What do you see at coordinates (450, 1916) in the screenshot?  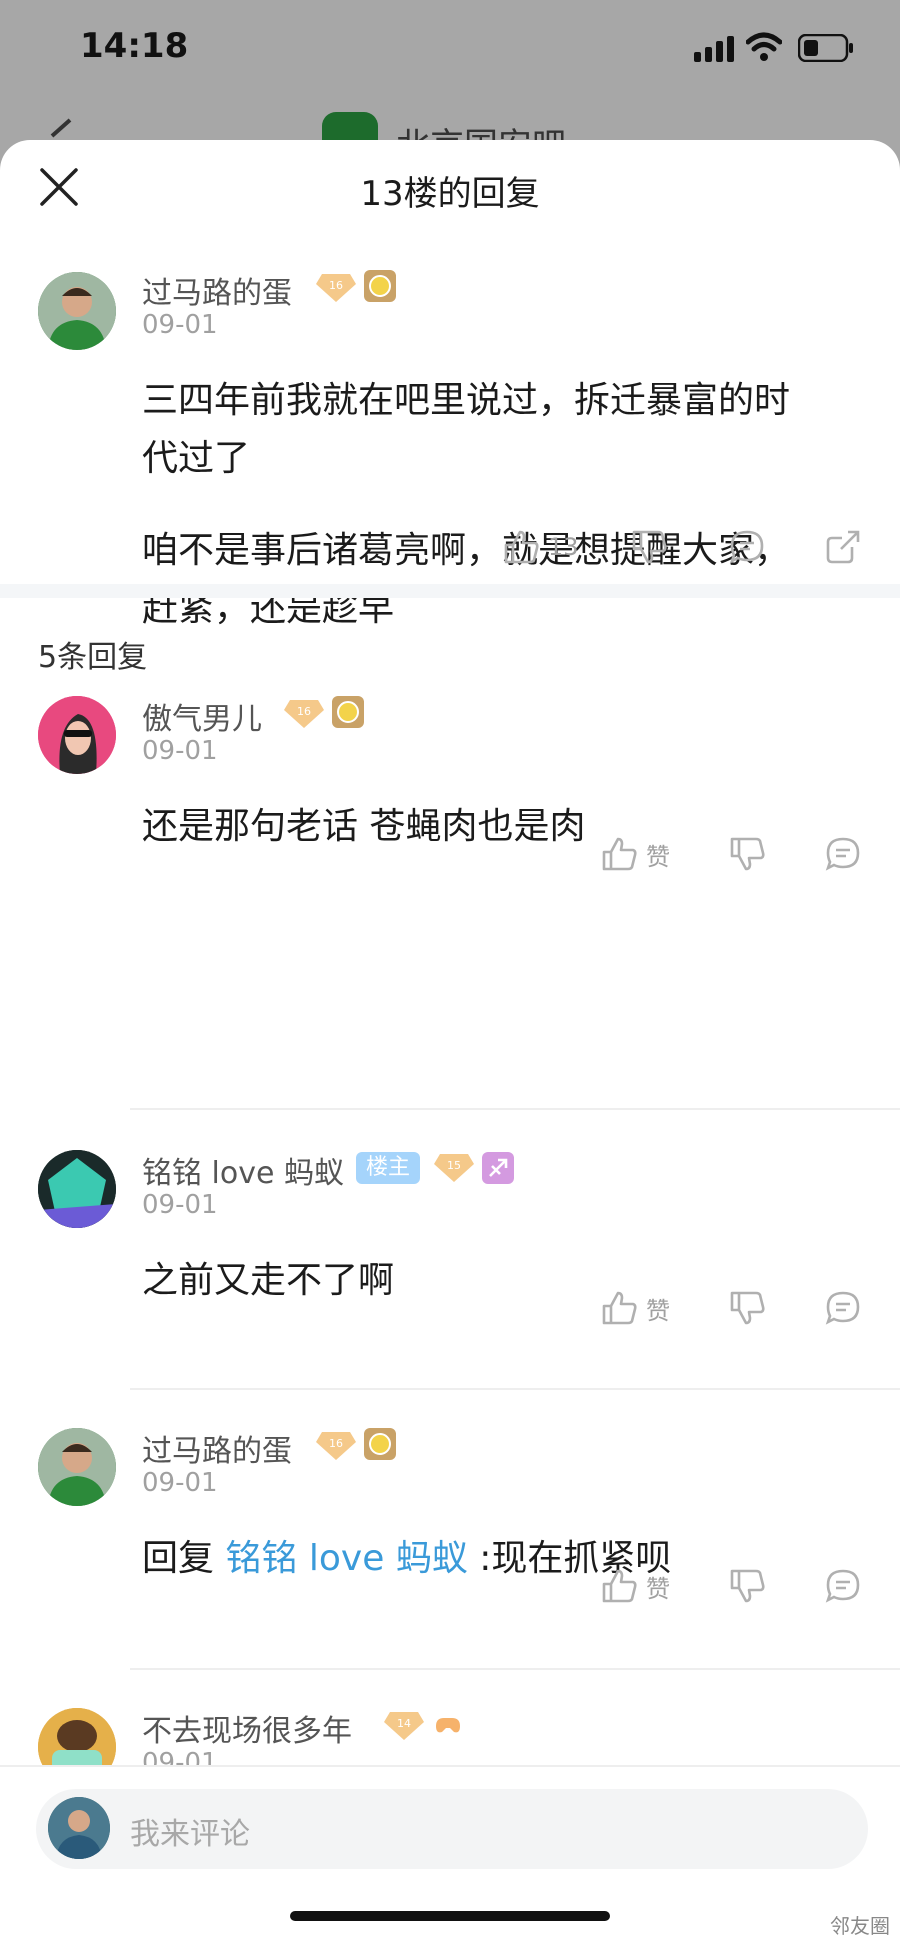 I see `home-indicator` at bounding box center [450, 1916].